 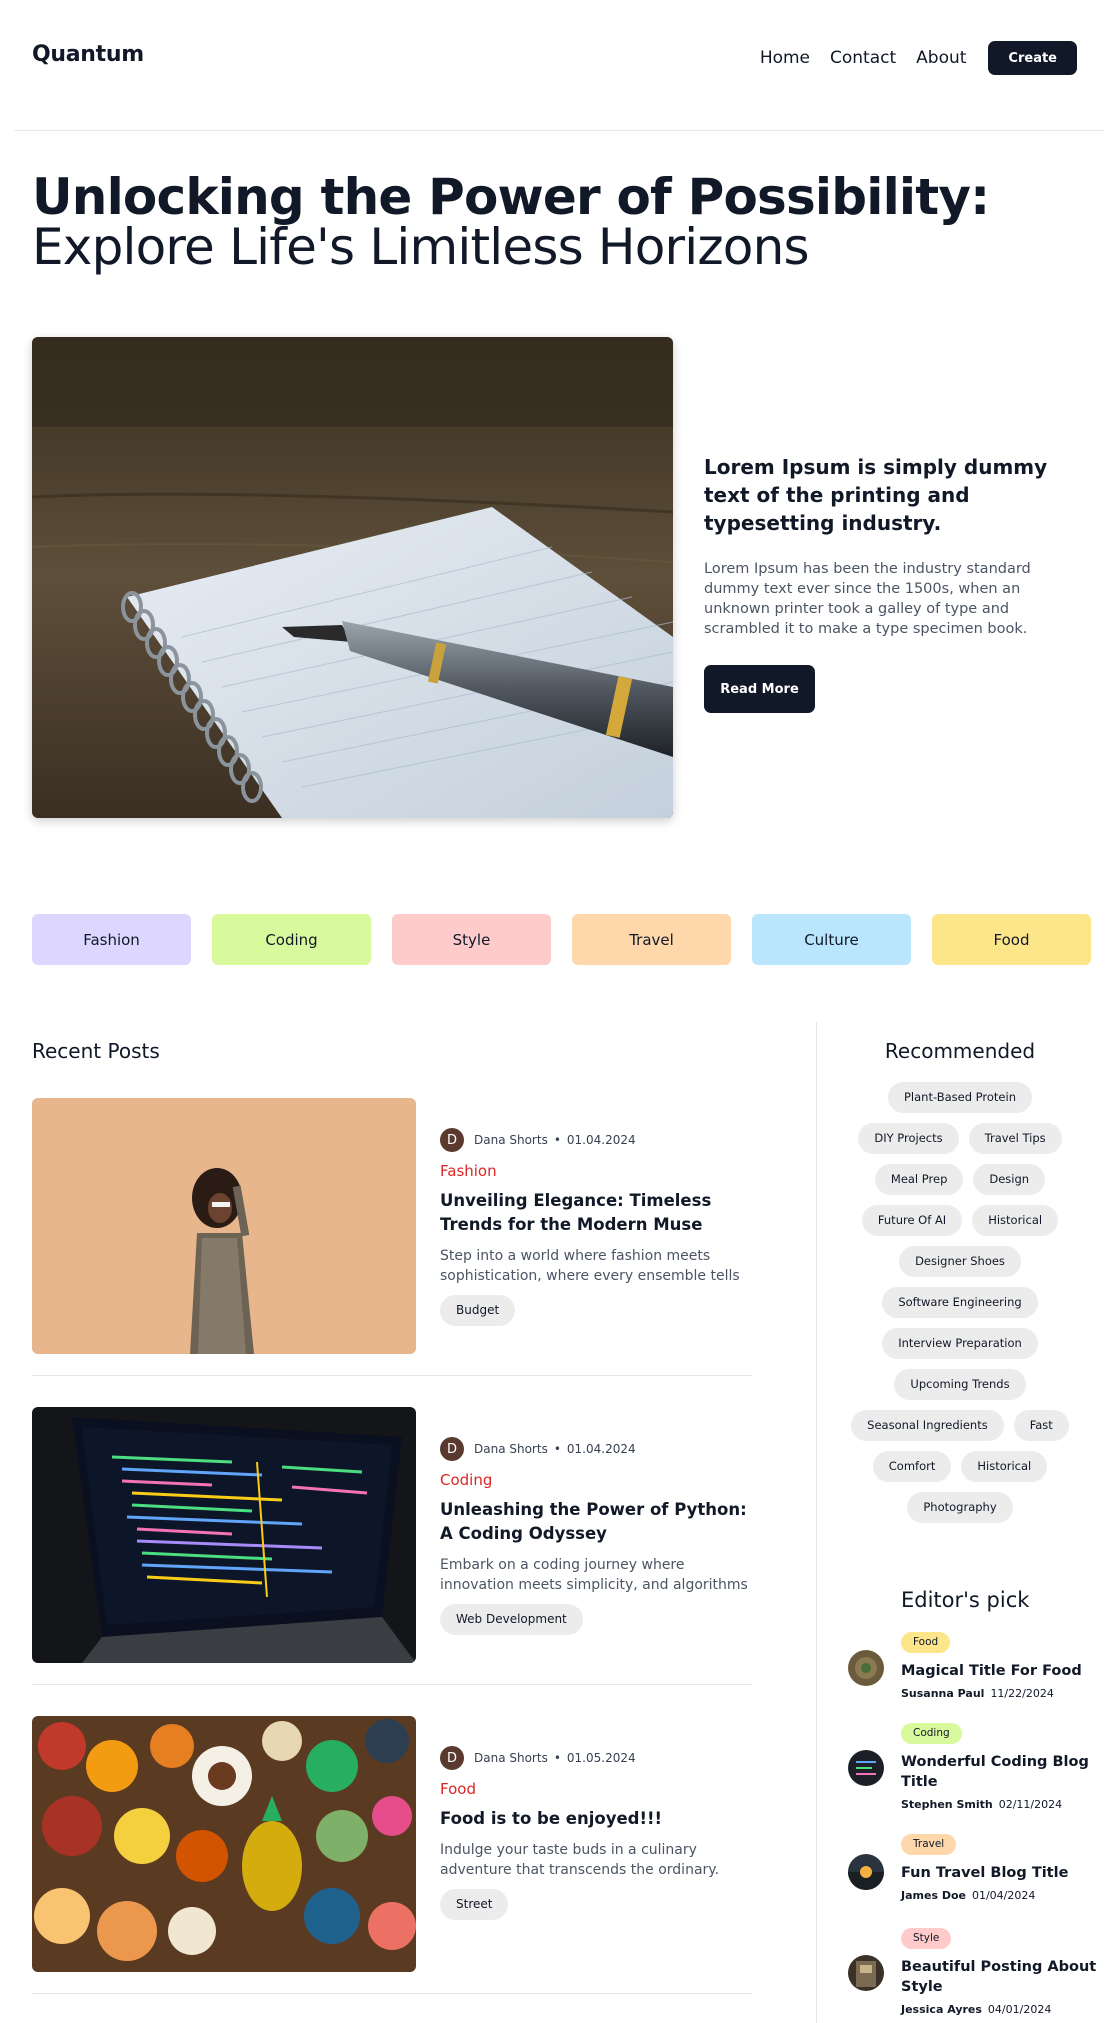 I want to click on recommended-tag: Travel Tips, so click(x=1015, y=1138).